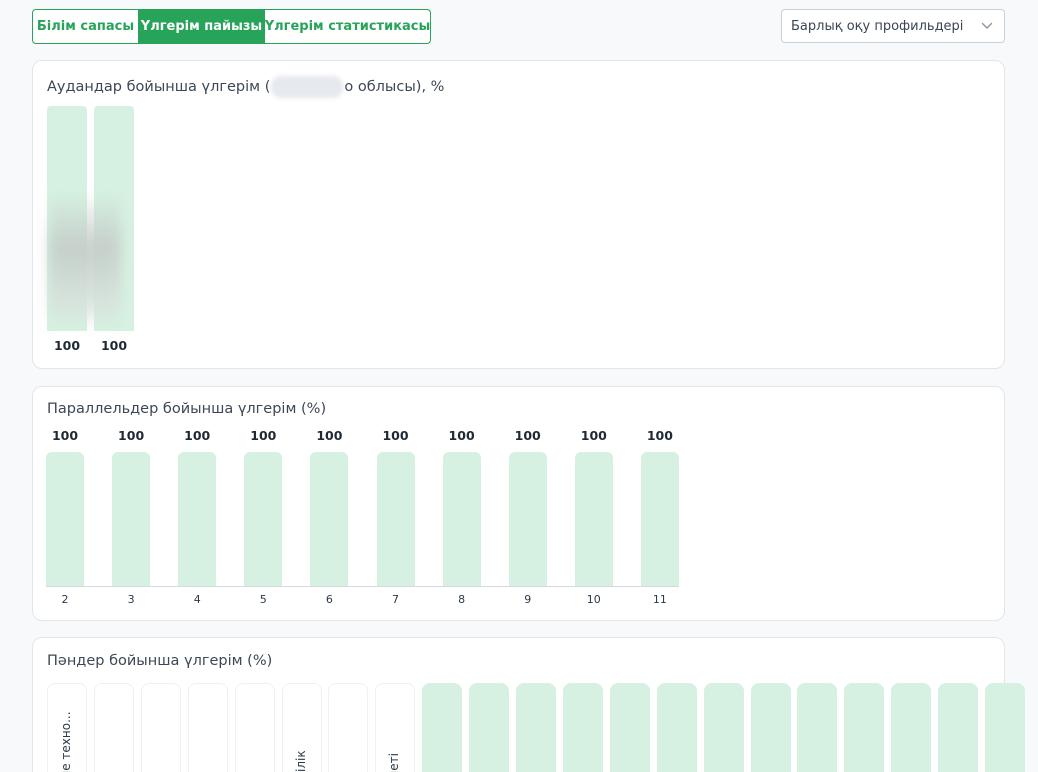  Describe the element at coordinates (987, 25) in the screenshot. I see `chevron-down-icon` at that location.